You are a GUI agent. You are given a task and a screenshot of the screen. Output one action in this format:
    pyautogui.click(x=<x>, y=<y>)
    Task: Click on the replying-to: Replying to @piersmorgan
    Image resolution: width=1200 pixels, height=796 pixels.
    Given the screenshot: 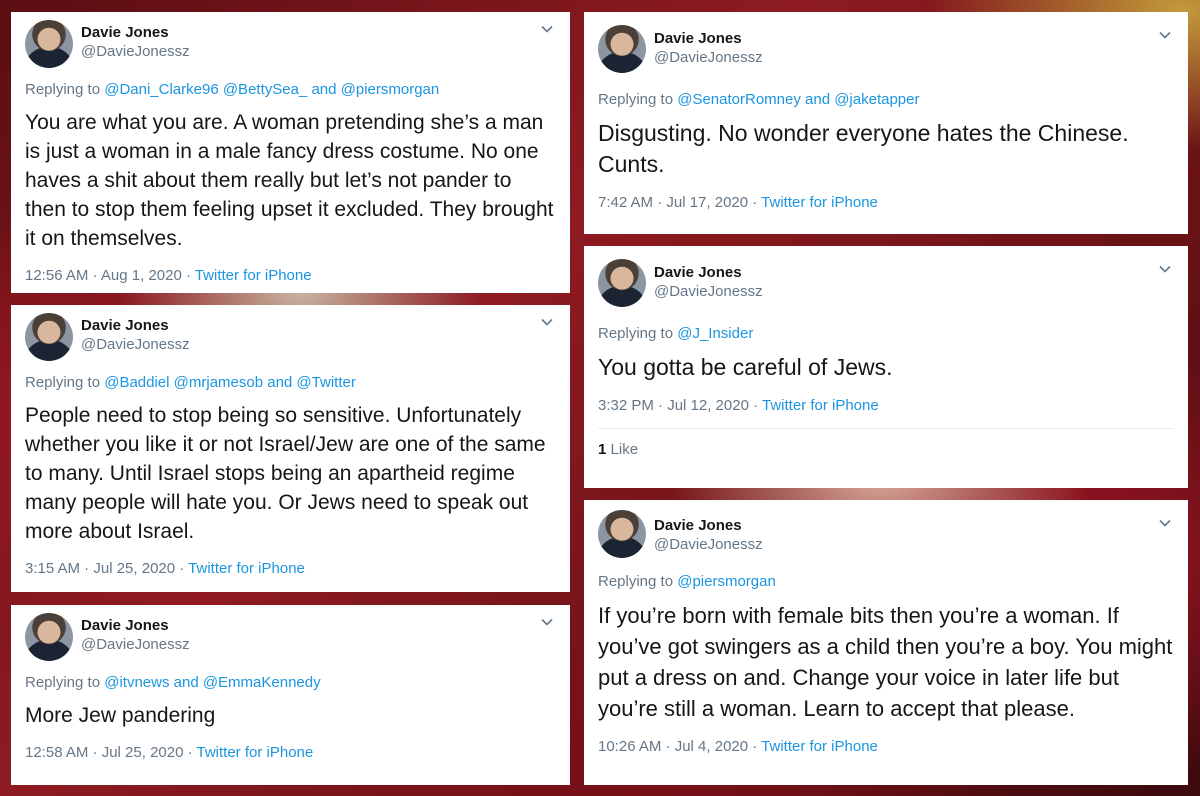 What is the action you would take?
    pyautogui.click(x=886, y=582)
    